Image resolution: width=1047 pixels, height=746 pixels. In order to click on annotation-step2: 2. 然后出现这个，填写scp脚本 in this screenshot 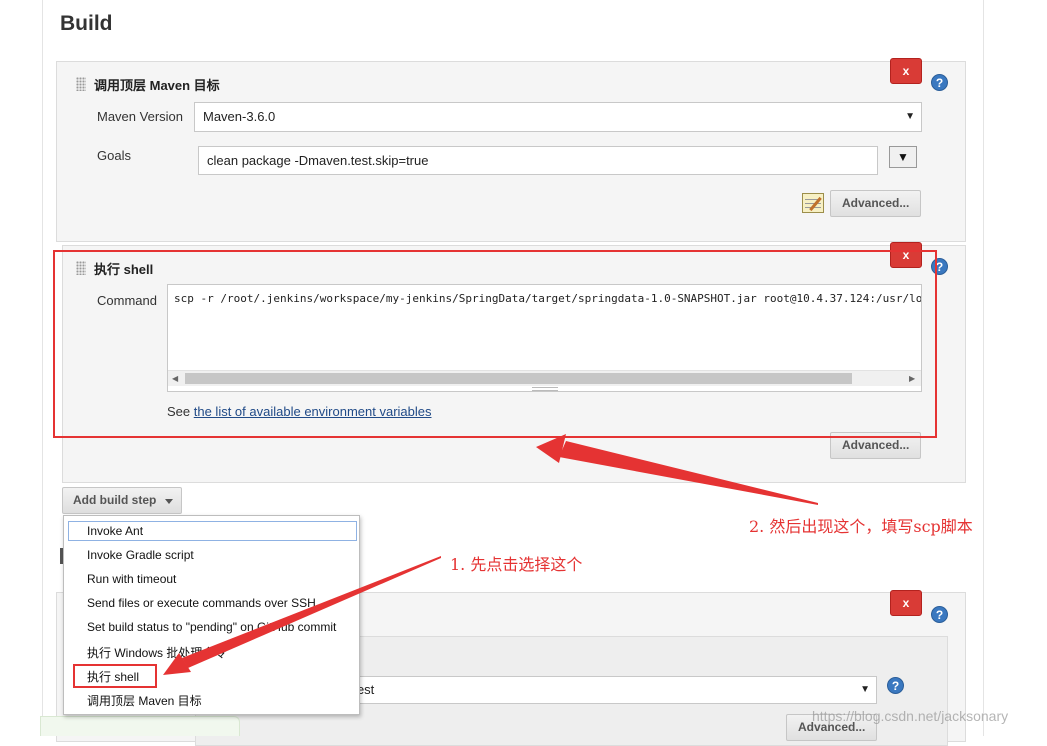, I will do `click(861, 526)`.